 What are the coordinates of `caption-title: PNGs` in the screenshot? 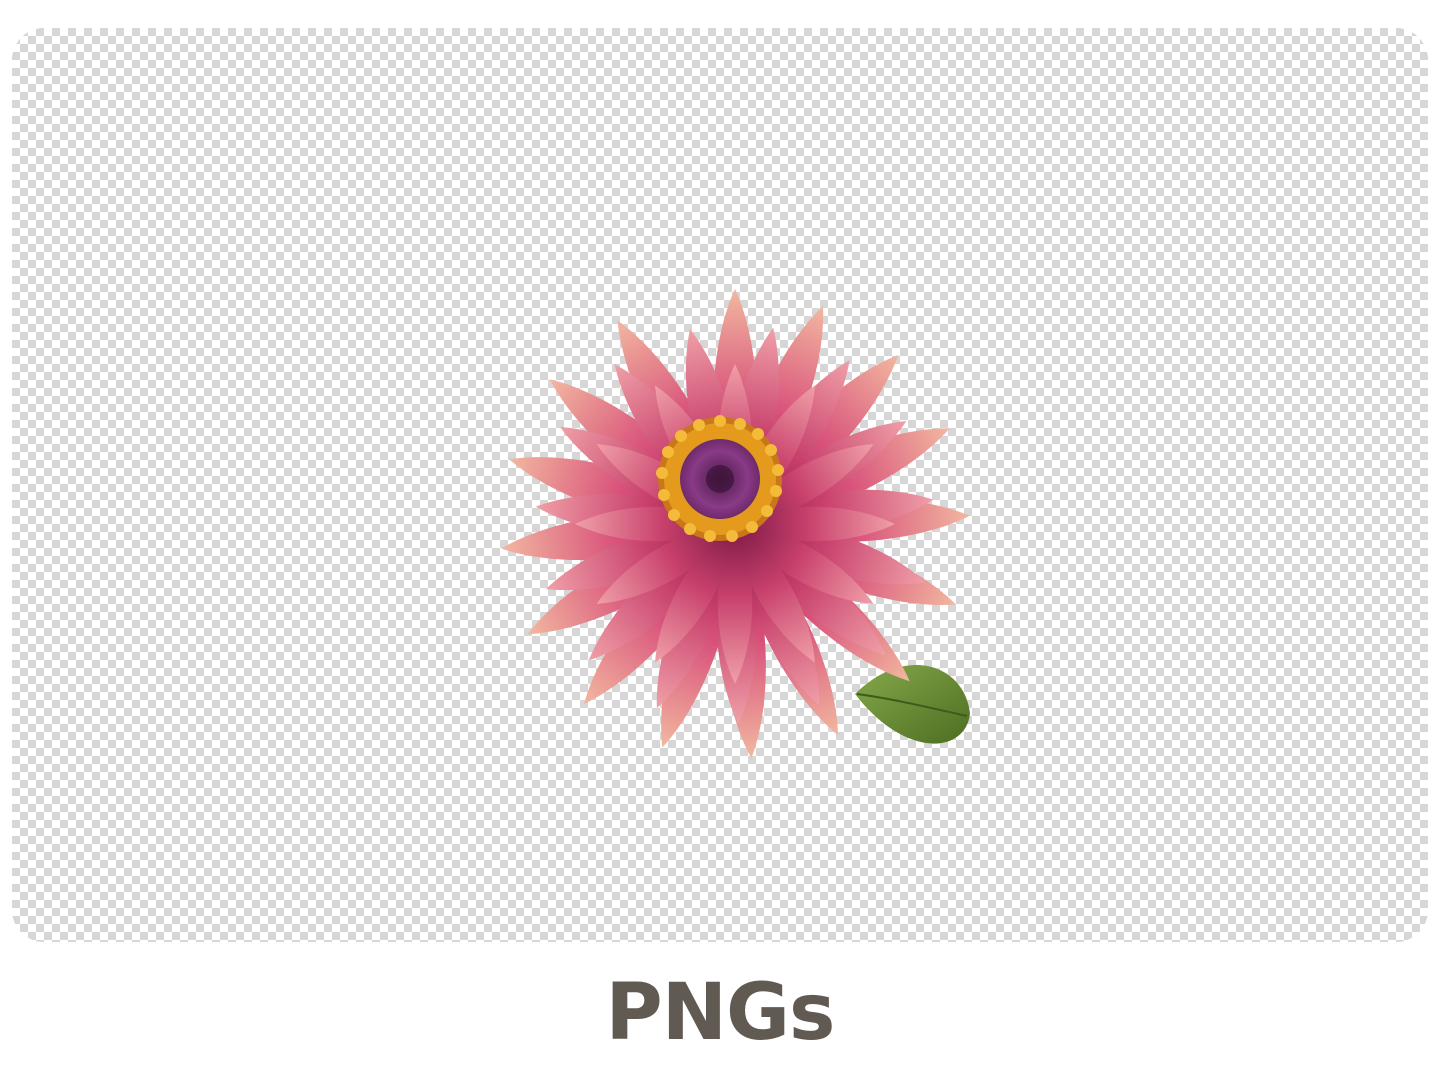 It's located at (720, 1013).